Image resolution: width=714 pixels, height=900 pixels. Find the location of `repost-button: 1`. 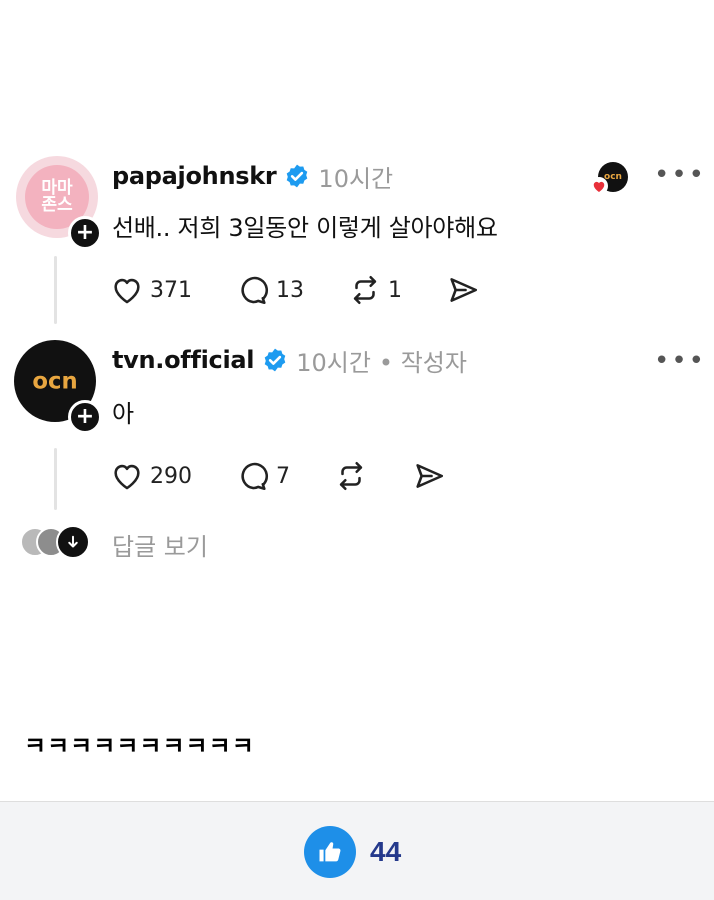

repost-button: 1 is located at coordinates (375, 290).